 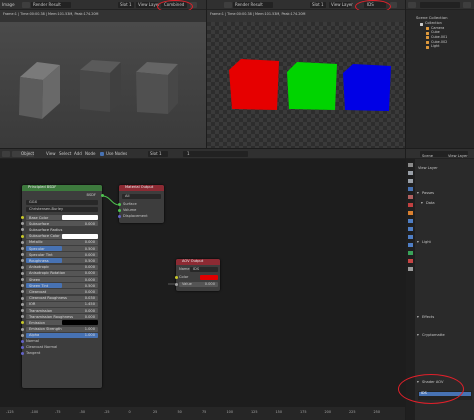 What do you see at coordinates (410, 197) in the screenshot?
I see `scene-tab-icon` at bounding box center [410, 197].